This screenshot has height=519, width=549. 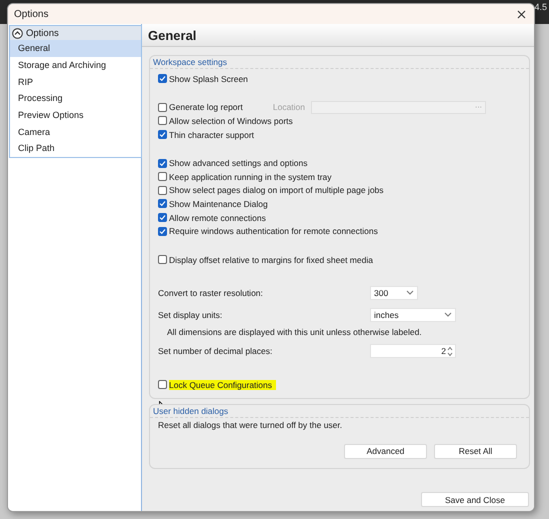 What do you see at coordinates (413, 351) in the screenshot?
I see `number-field: 2` at bounding box center [413, 351].